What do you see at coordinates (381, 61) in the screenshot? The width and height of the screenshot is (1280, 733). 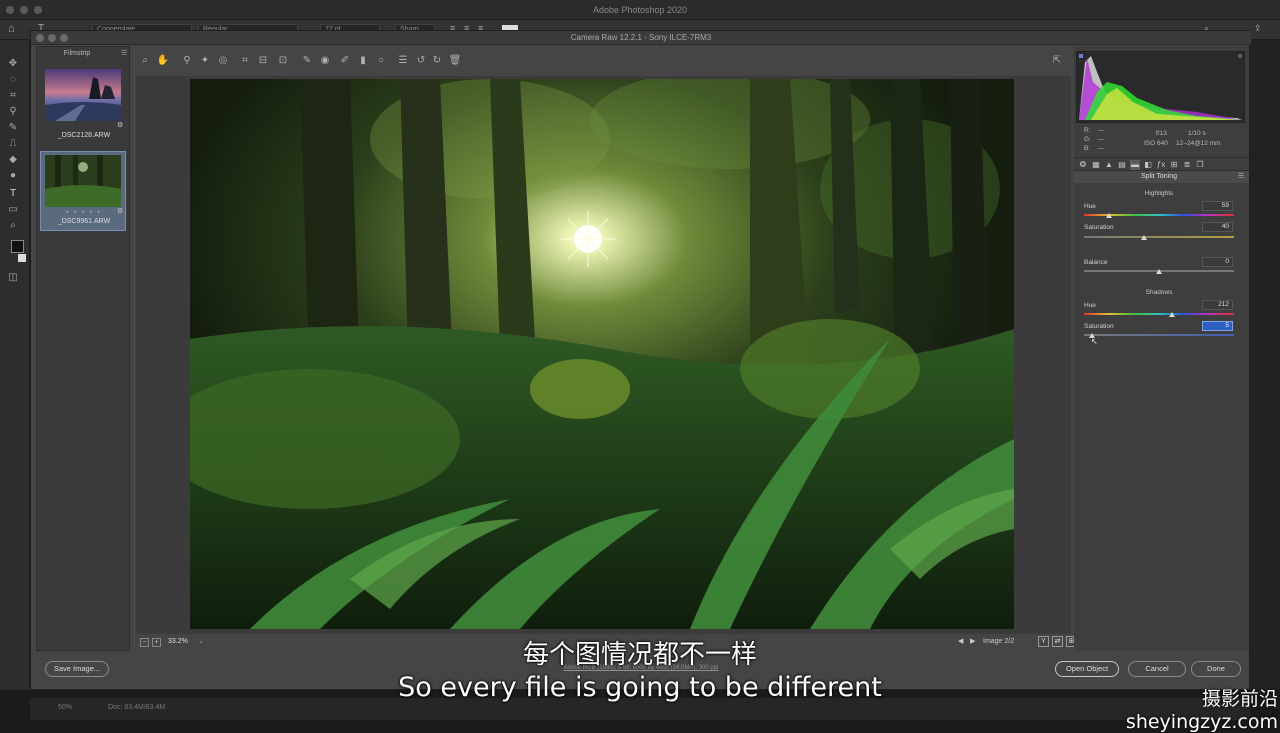 I see `radial-filter-icon: ○` at bounding box center [381, 61].